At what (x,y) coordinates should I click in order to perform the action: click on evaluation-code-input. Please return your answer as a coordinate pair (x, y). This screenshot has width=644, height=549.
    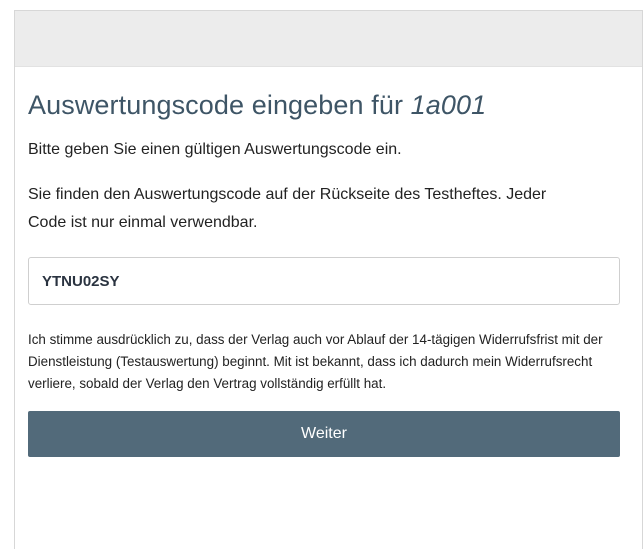
    Looking at the image, I should click on (324, 281).